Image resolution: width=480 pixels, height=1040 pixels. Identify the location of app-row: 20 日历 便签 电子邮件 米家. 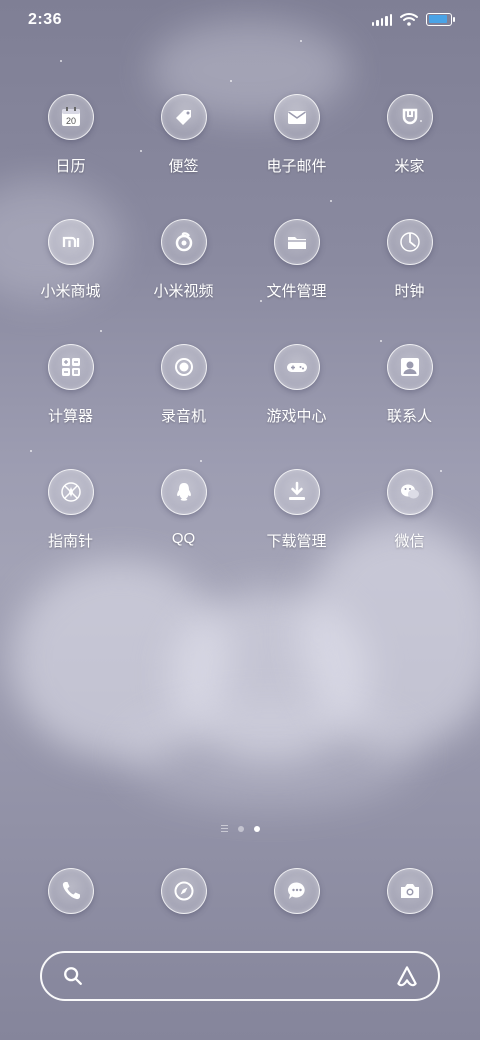
(240, 156).